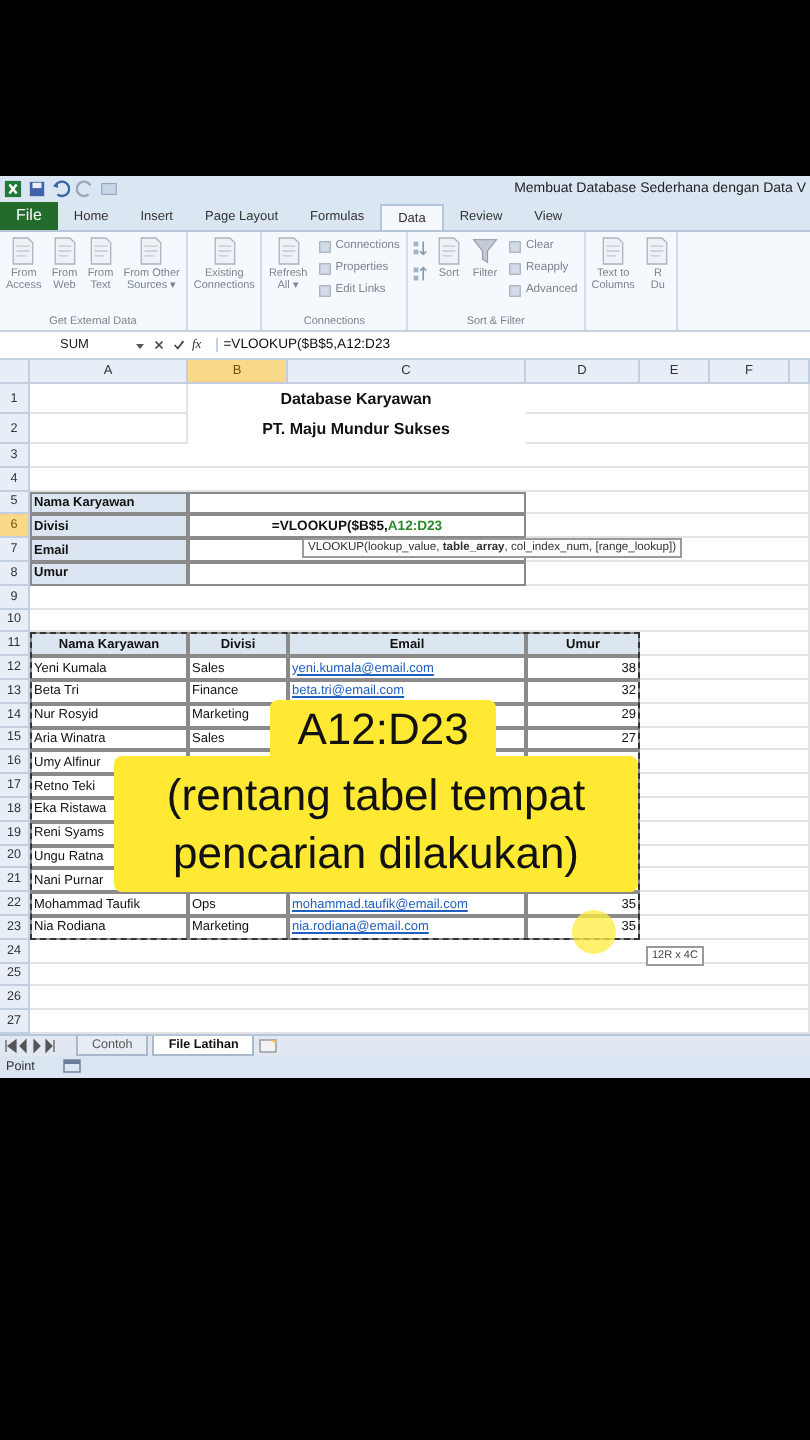  Describe the element at coordinates (356, 399) in the screenshot. I see `sheet-title: Database Karyawan` at that location.